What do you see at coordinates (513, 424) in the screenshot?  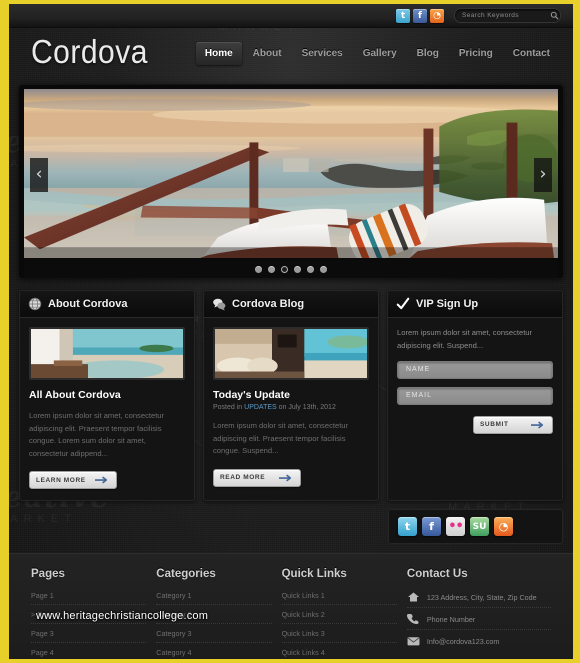 I see `submit-button: SUBMIT` at bounding box center [513, 424].